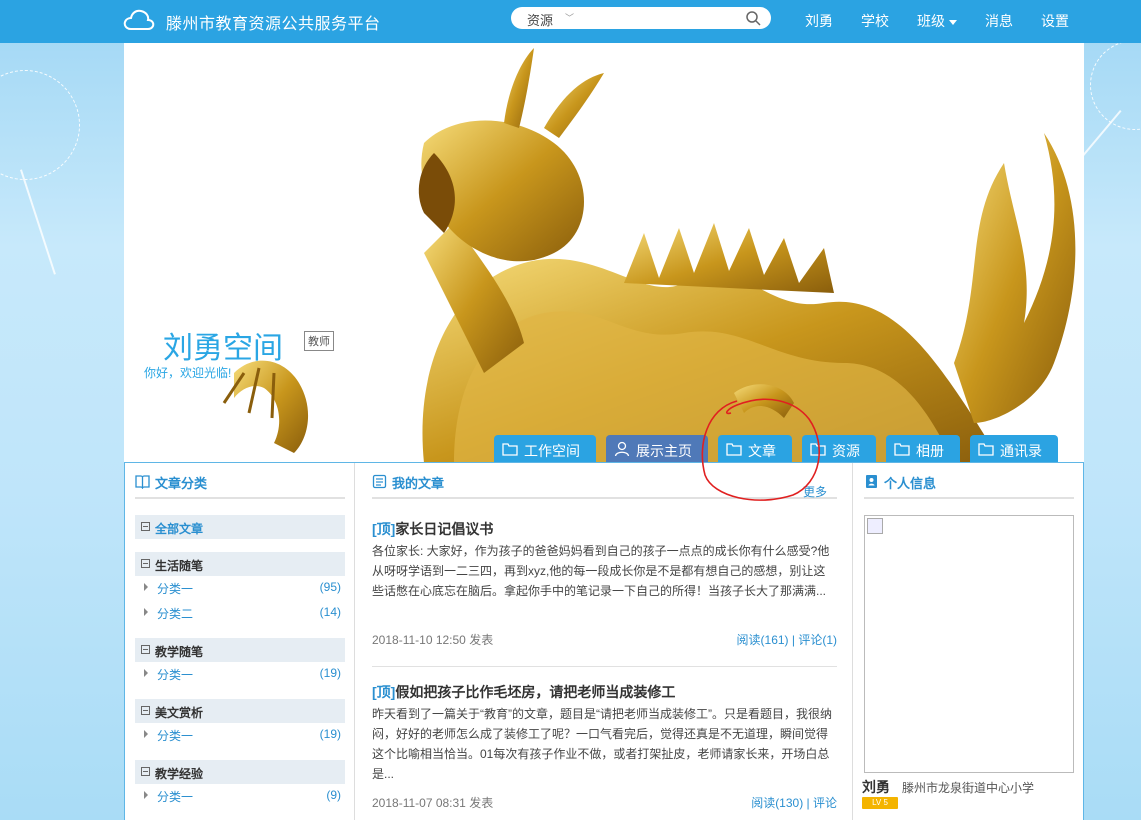 This screenshot has height=820, width=1141. I want to click on tab-album: 相册, so click(923, 449).